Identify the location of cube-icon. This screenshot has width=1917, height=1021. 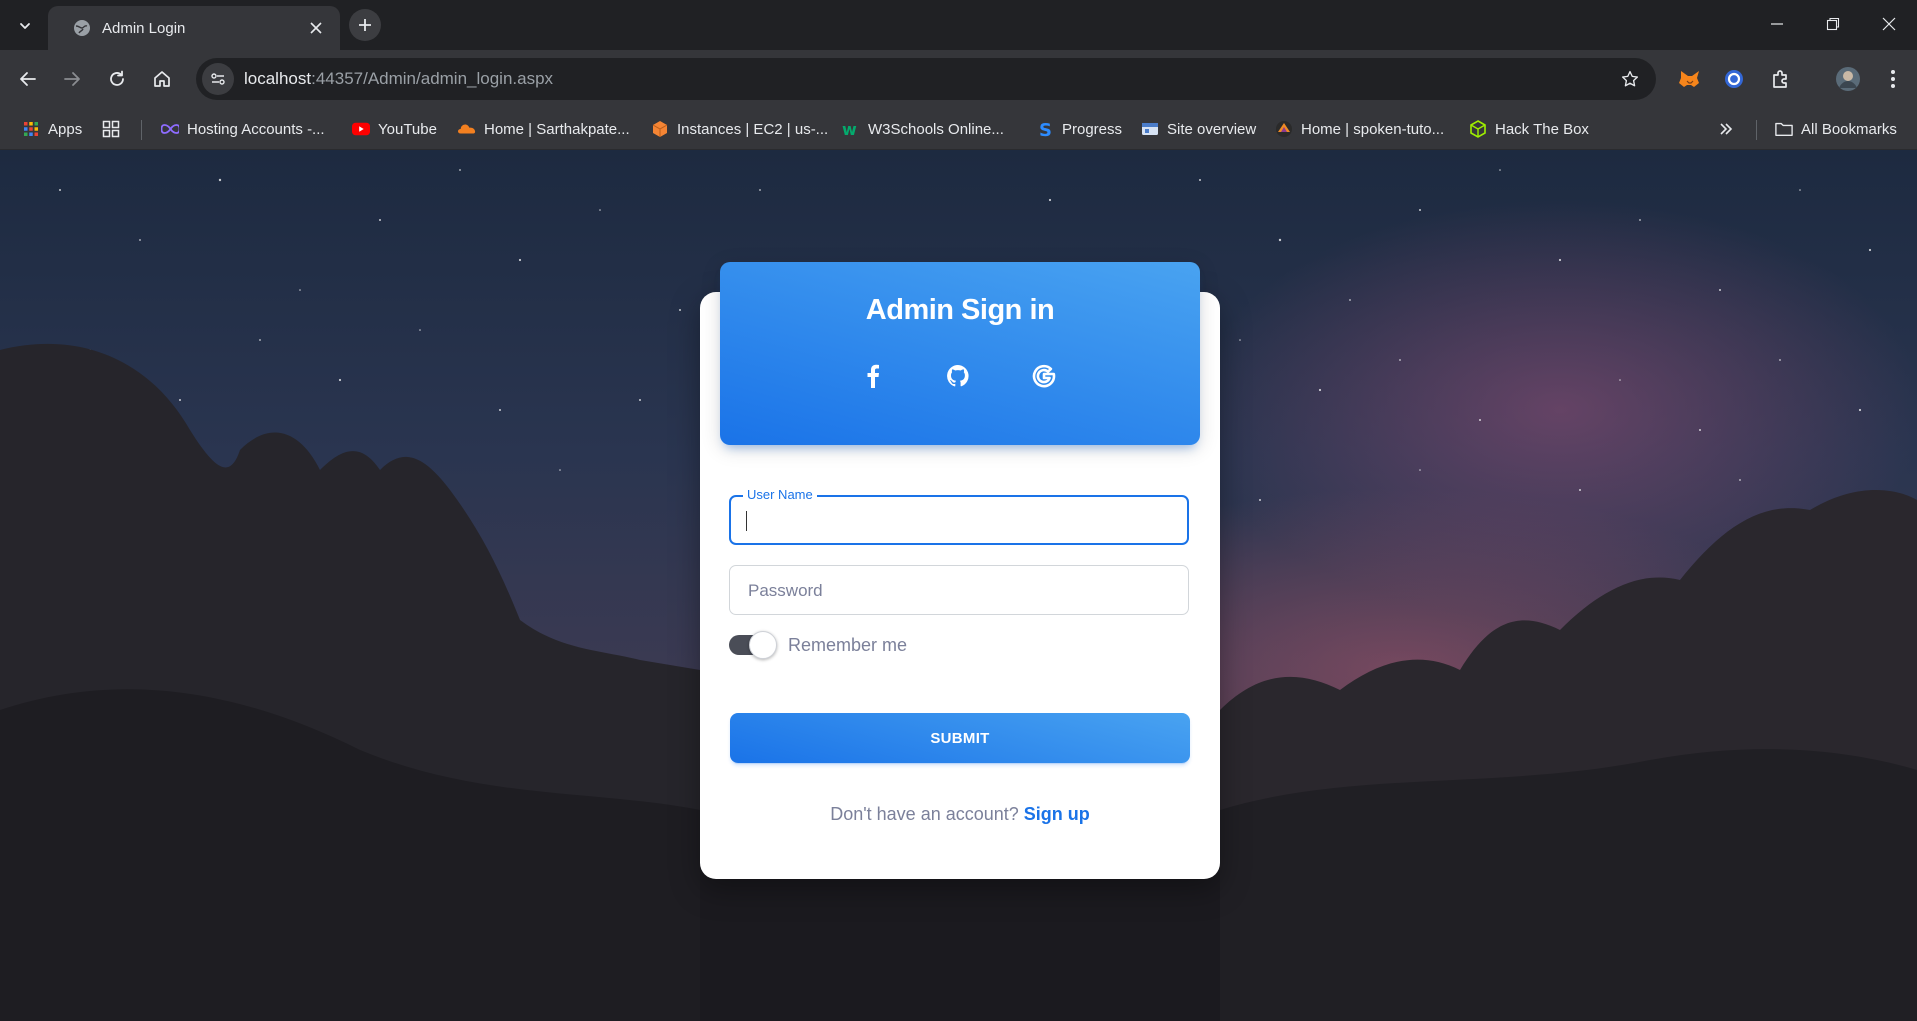
(1478, 129).